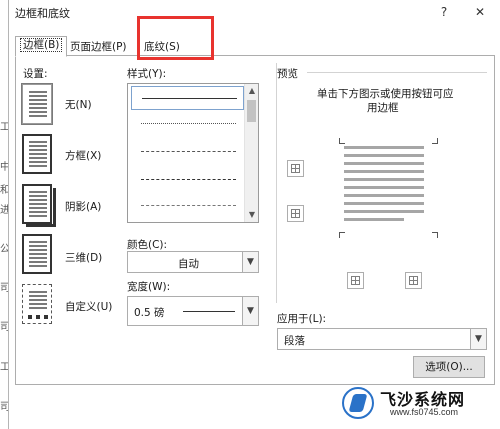  Describe the element at coordinates (147, 74) in the screenshot. I see `style-label: 样式(Y):` at that location.